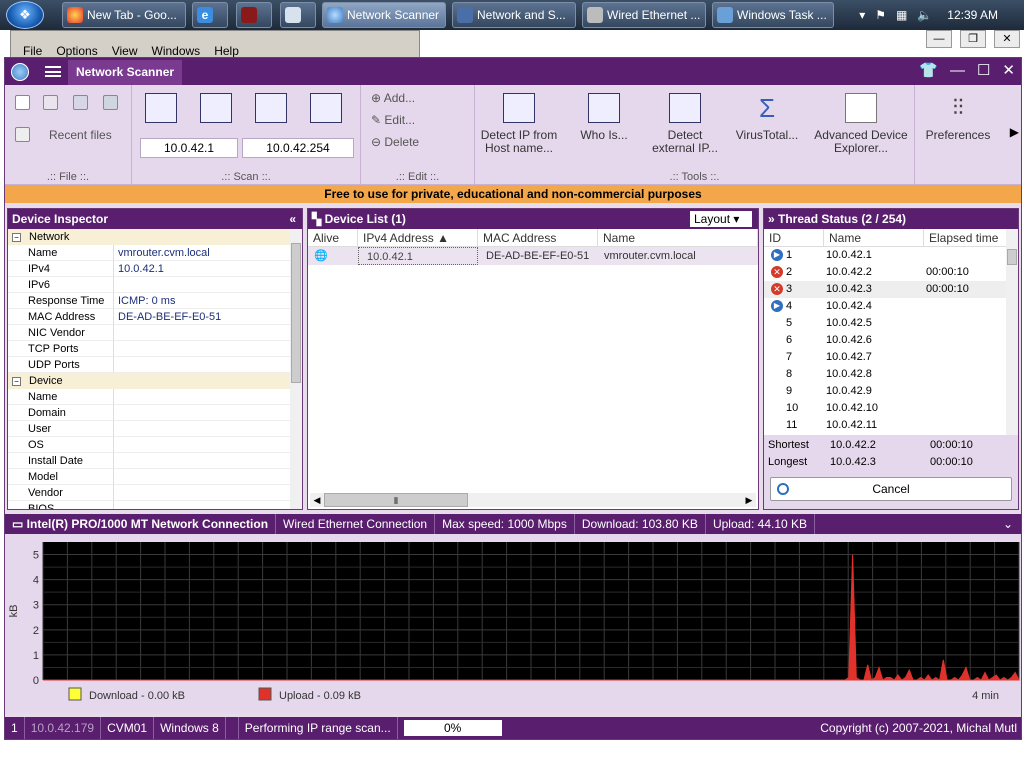 The width and height of the screenshot is (1024, 768). What do you see at coordinates (149, 445) in the screenshot?
I see `inspector-row: OS` at bounding box center [149, 445].